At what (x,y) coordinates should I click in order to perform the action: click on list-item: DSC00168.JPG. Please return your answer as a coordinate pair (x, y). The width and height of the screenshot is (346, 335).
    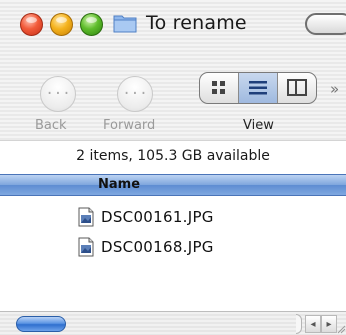
    Looking at the image, I should click on (173, 248).